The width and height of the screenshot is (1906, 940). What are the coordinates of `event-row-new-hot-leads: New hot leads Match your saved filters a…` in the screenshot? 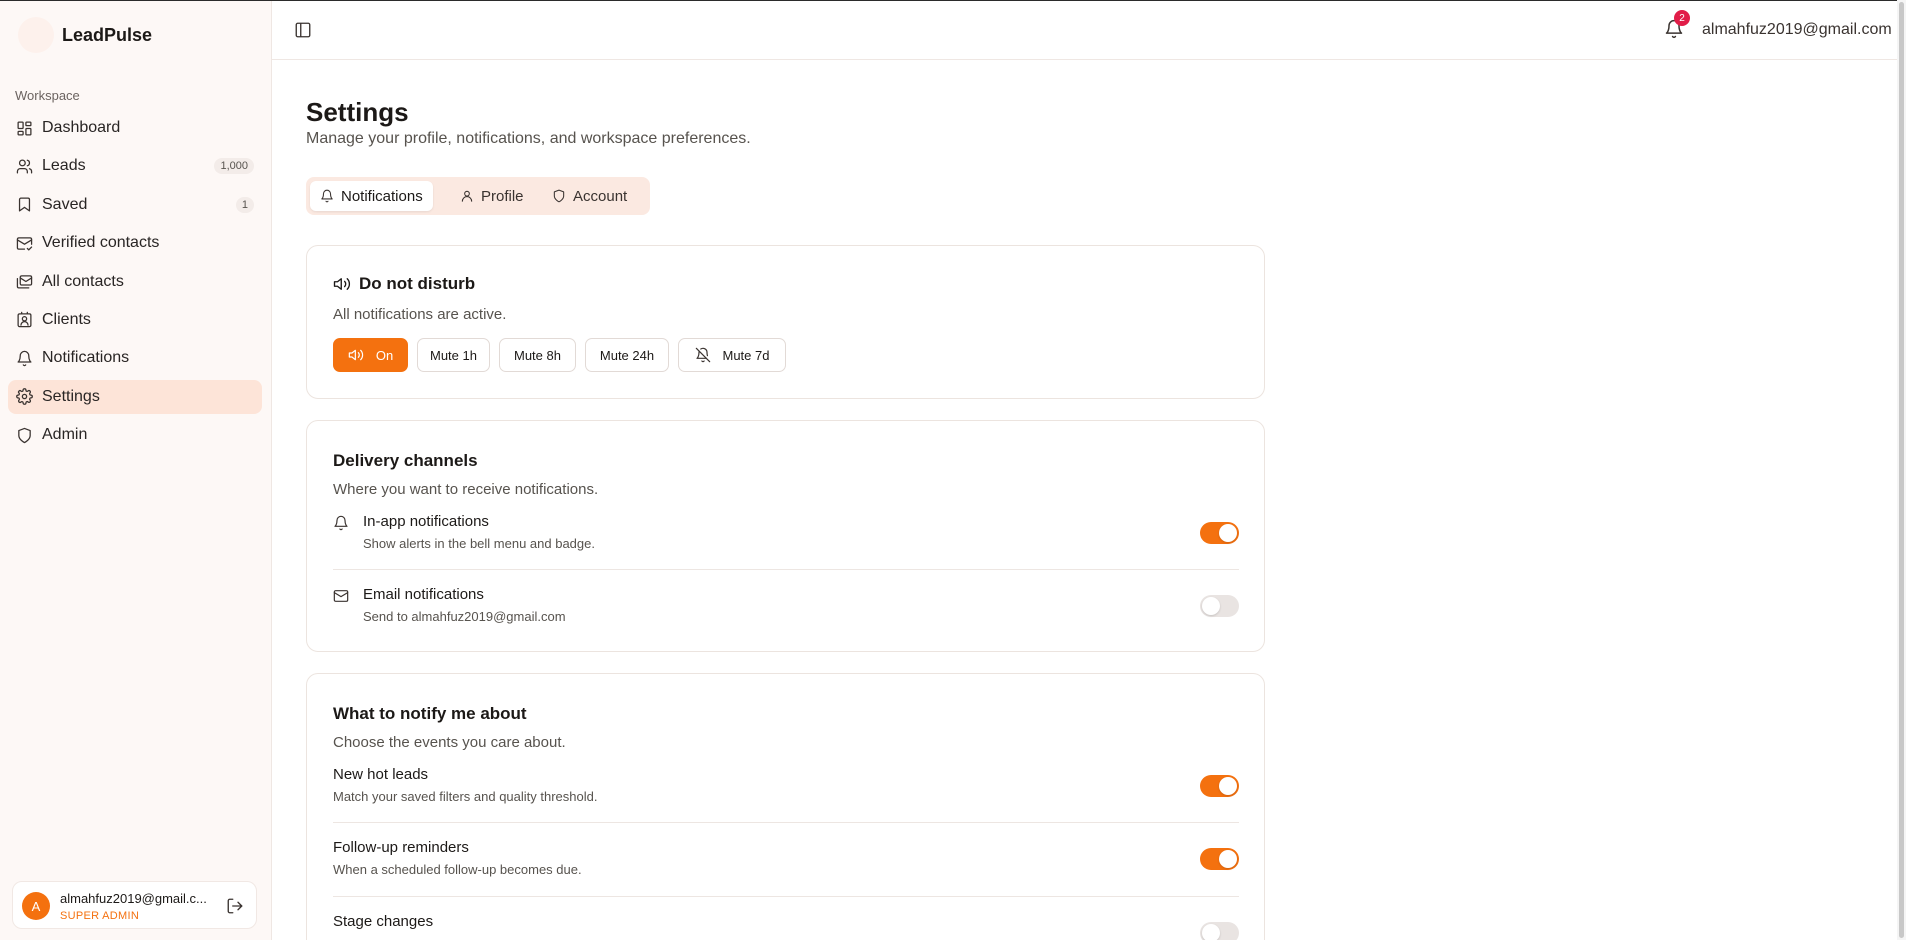 It's located at (786, 791).